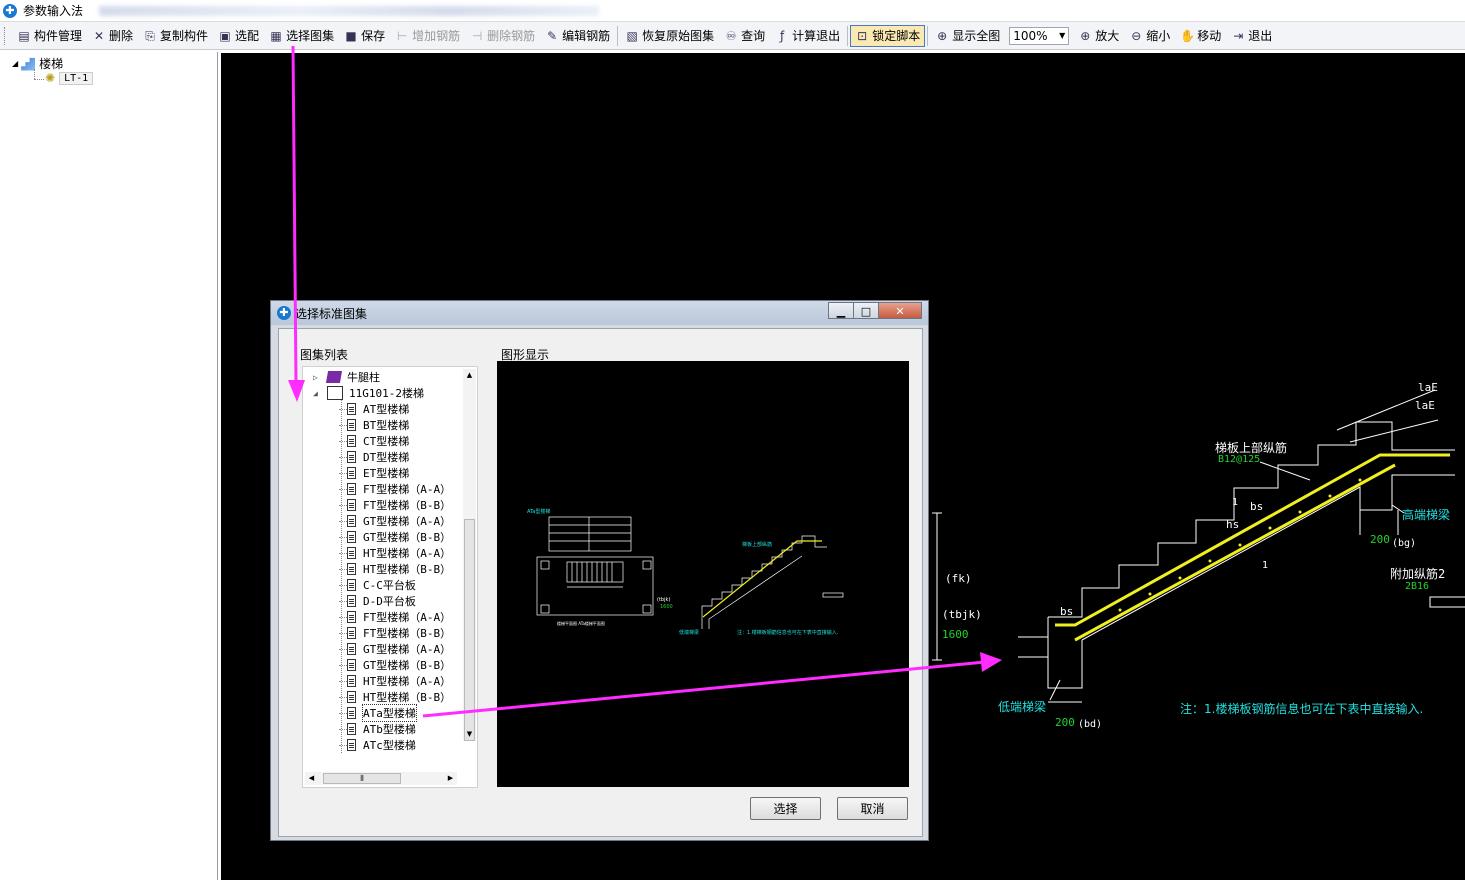 The height and width of the screenshot is (880, 1465). What do you see at coordinates (112, 36) in the screenshot?
I see `toolbar-button-1: ✕ 删除` at bounding box center [112, 36].